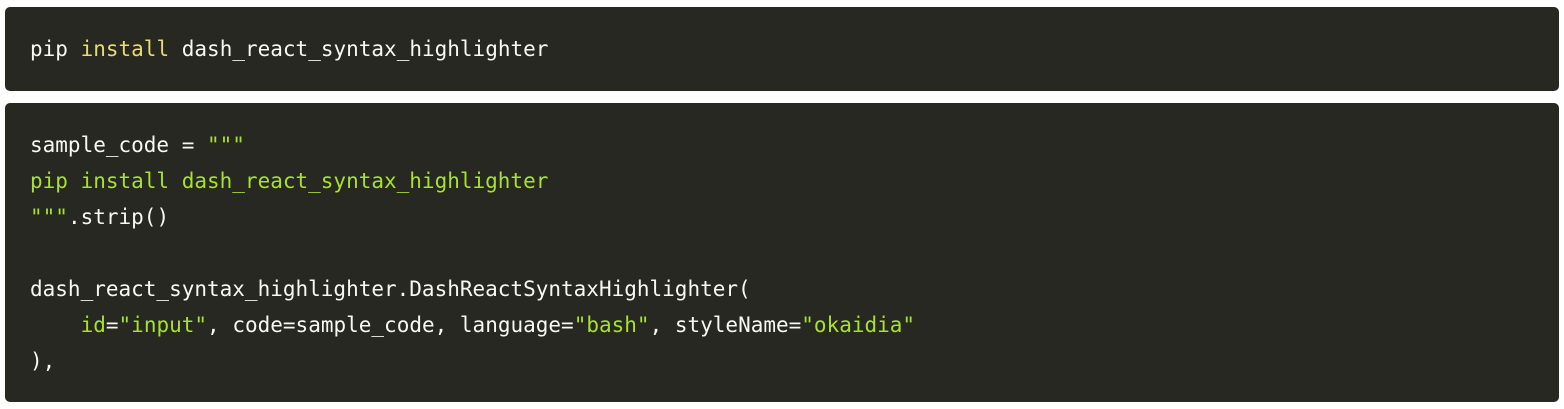 This screenshot has height=409, width=1564. Describe the element at coordinates (100, 145) in the screenshot. I see `variable-token: sample_code` at that location.